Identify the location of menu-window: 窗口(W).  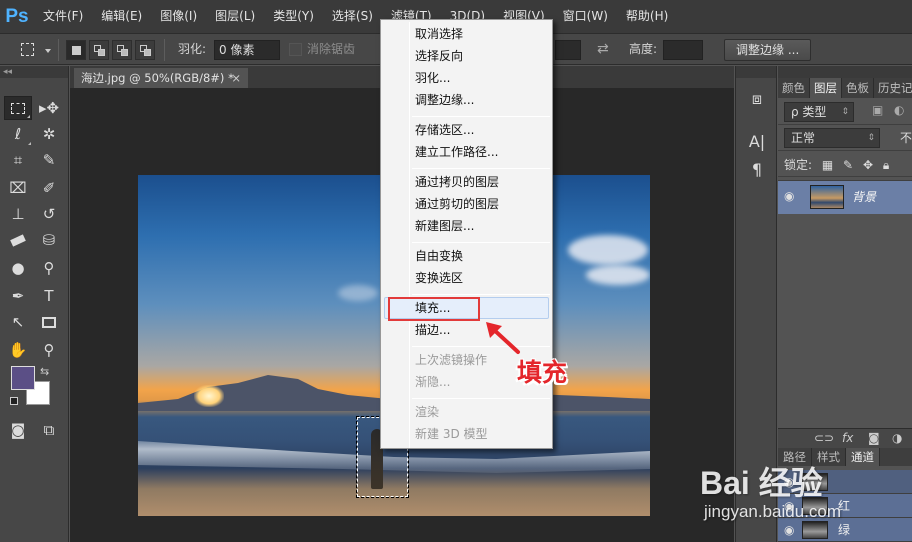
(585, 16).